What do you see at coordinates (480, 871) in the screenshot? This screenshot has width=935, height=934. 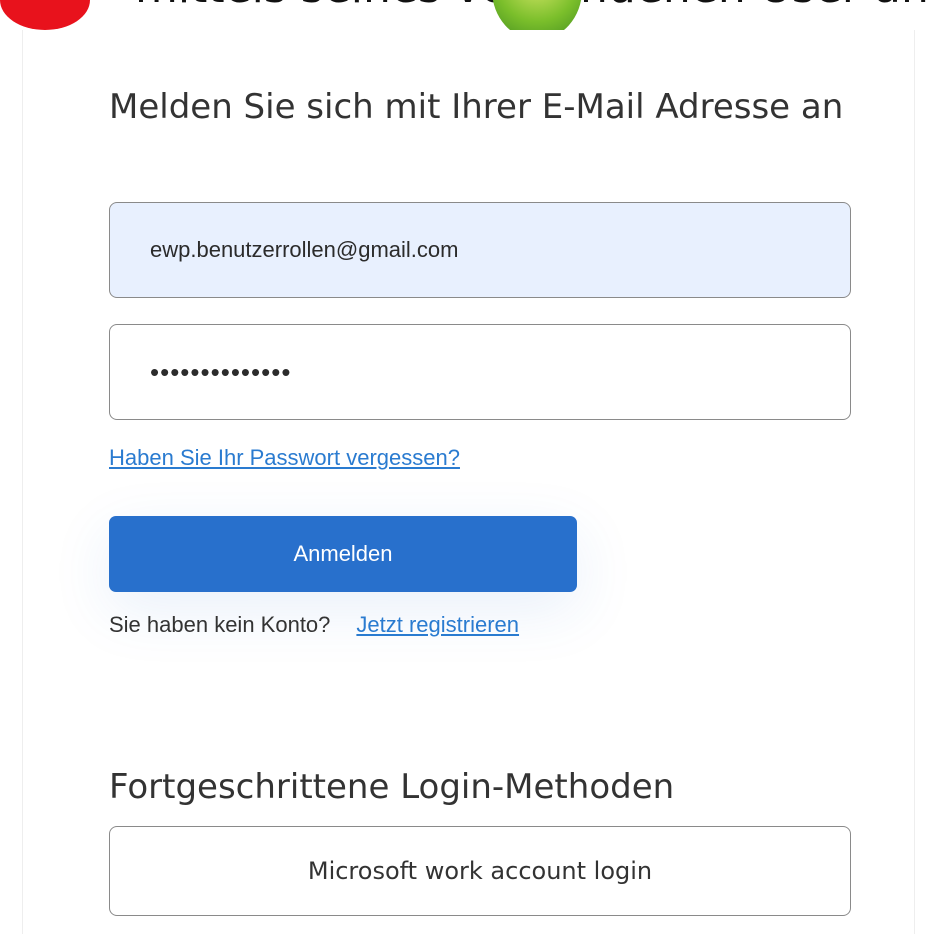 I see `microsoft-login-button: Microsoft work account login` at bounding box center [480, 871].